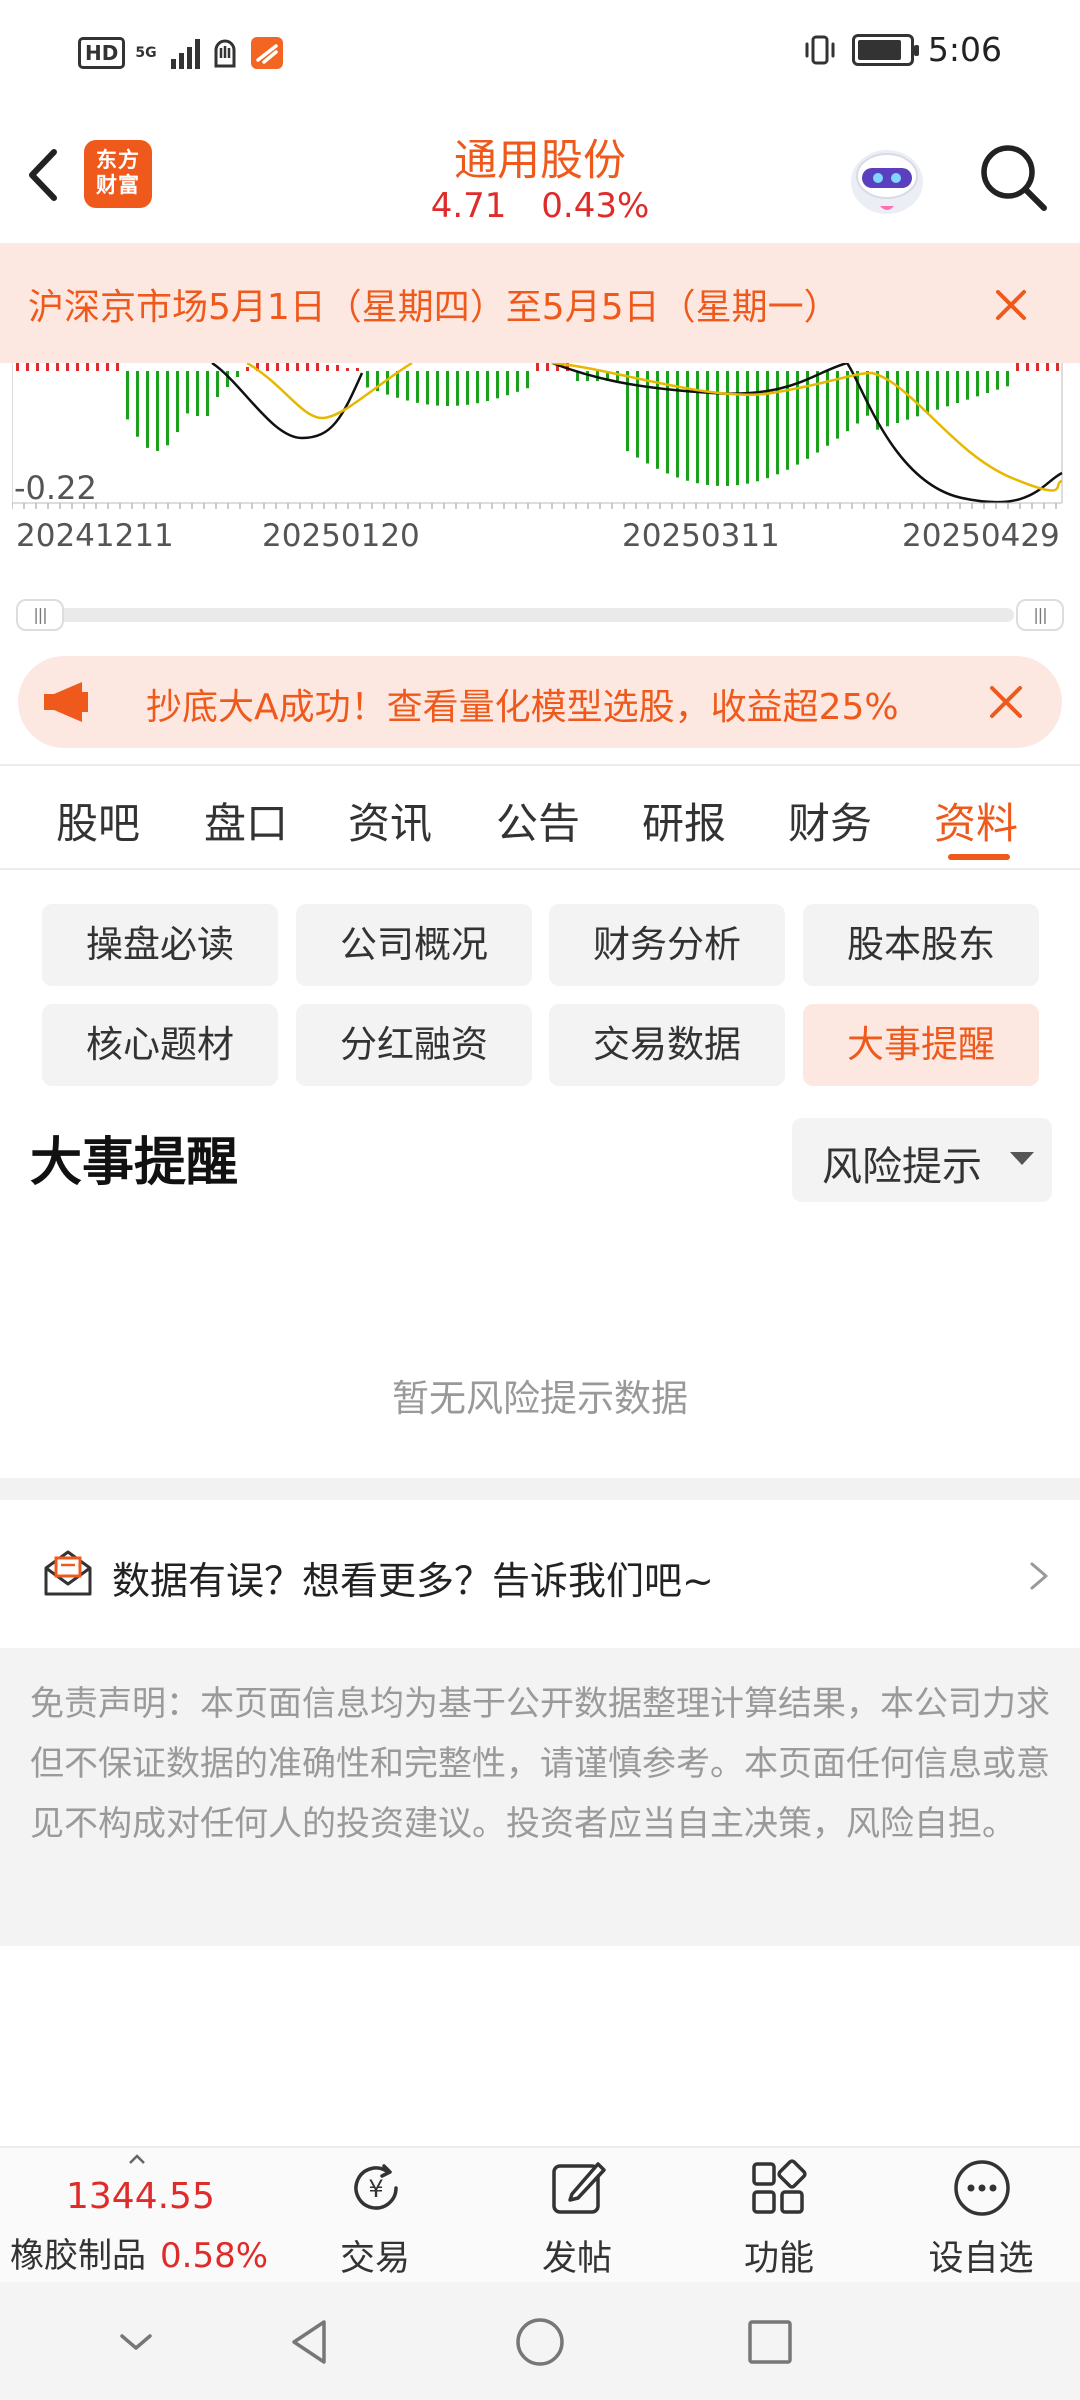  I want to click on stock-name: 通用股份, so click(540, 161).